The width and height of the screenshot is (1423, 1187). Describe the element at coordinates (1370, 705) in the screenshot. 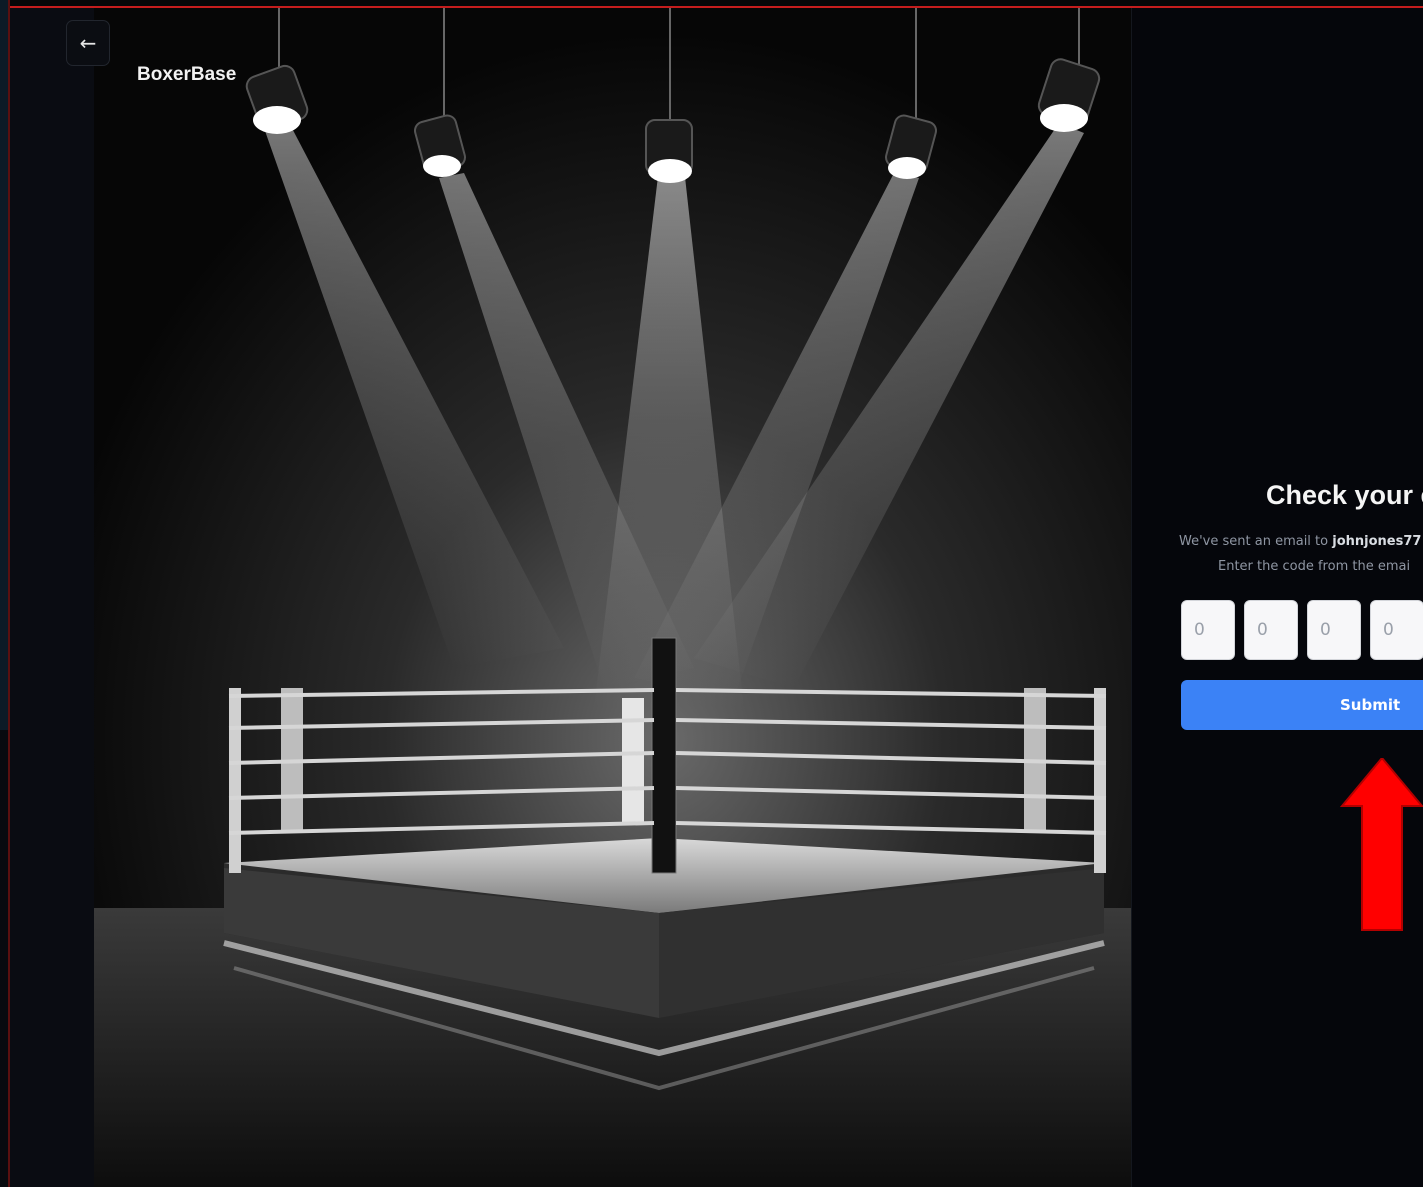

I see `submit-button-label: Submit` at that location.